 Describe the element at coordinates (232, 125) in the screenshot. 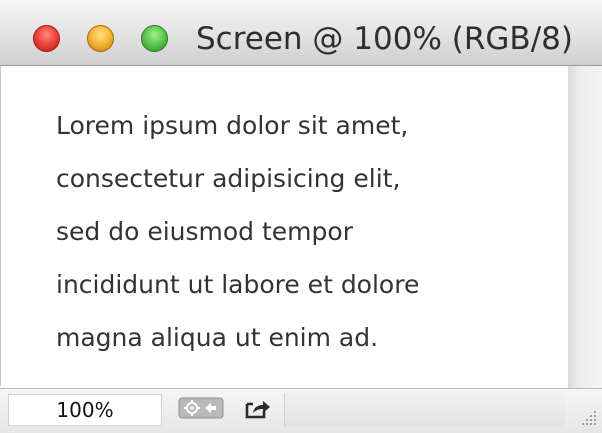

I see `text-line: Lorem ipsum dolor sit amet,` at that location.